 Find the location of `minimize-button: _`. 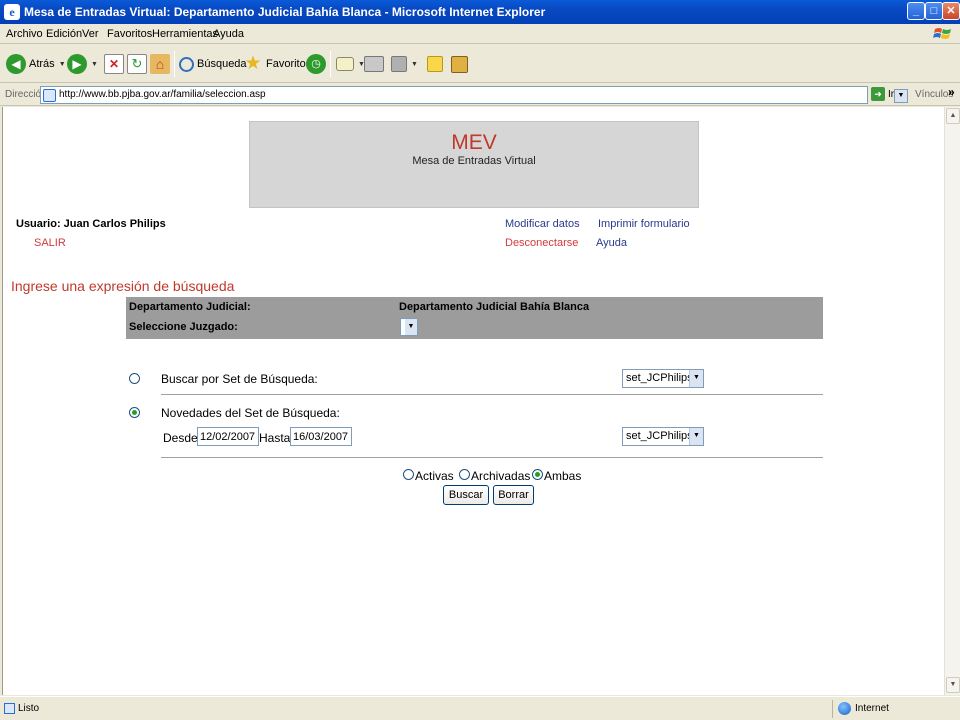

minimize-button: _ is located at coordinates (916, 11).